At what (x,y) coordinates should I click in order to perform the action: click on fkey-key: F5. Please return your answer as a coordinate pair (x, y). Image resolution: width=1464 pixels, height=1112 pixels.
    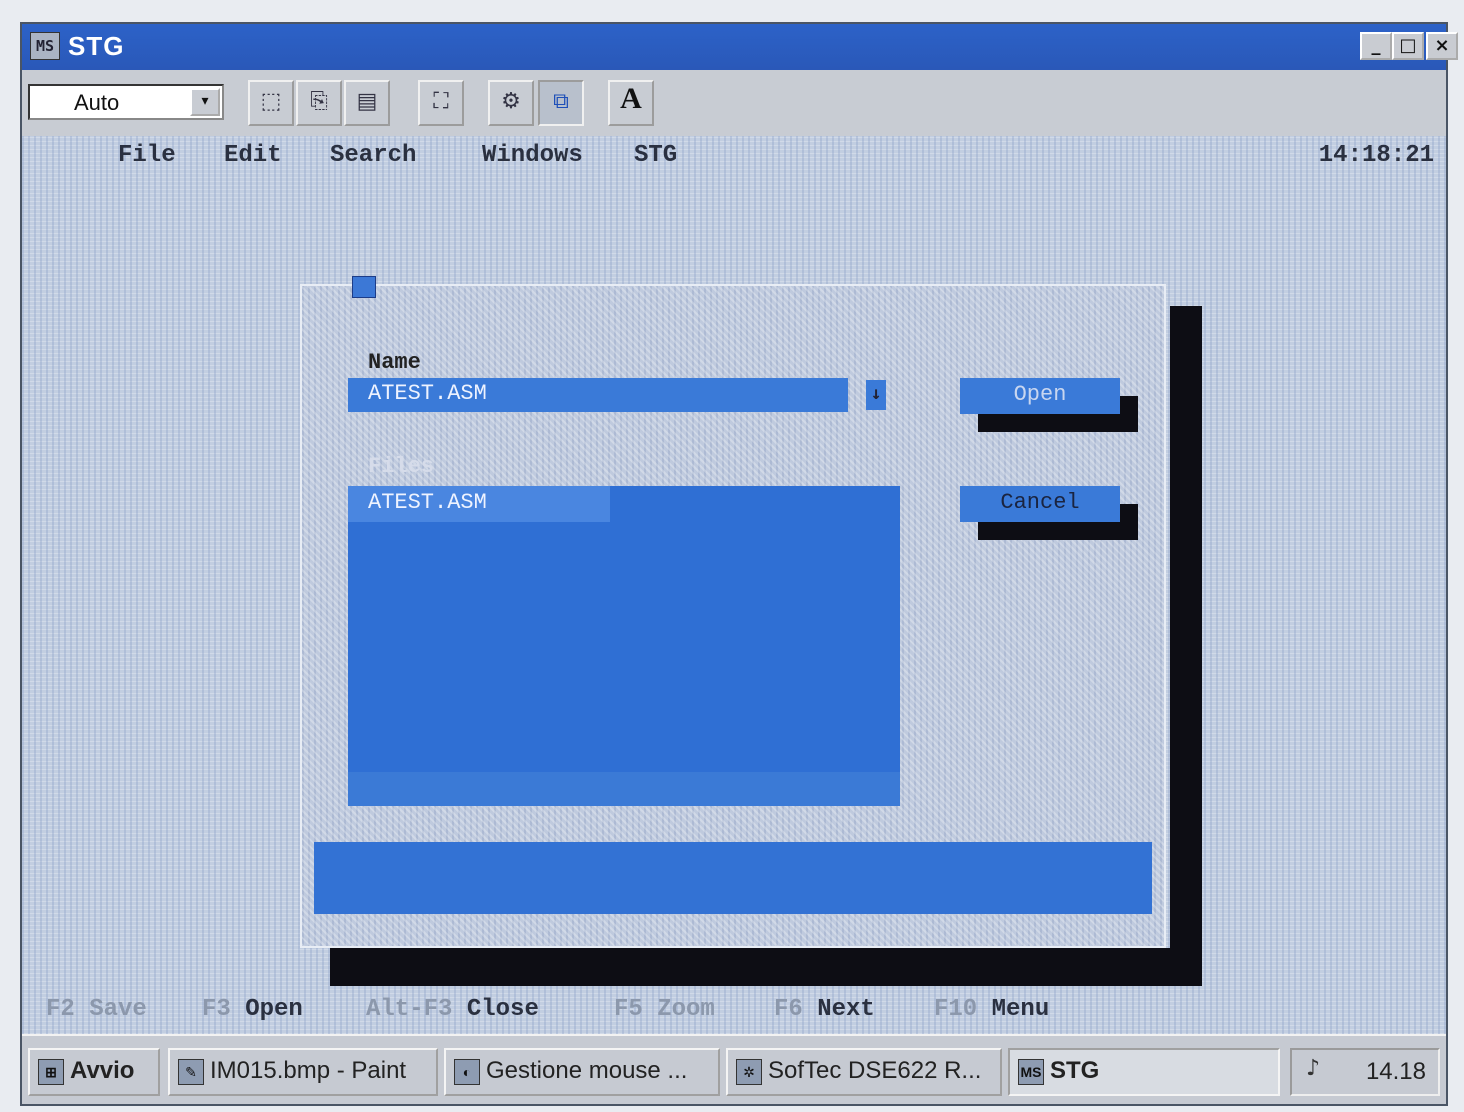
    Looking at the image, I should click on (628, 1009).